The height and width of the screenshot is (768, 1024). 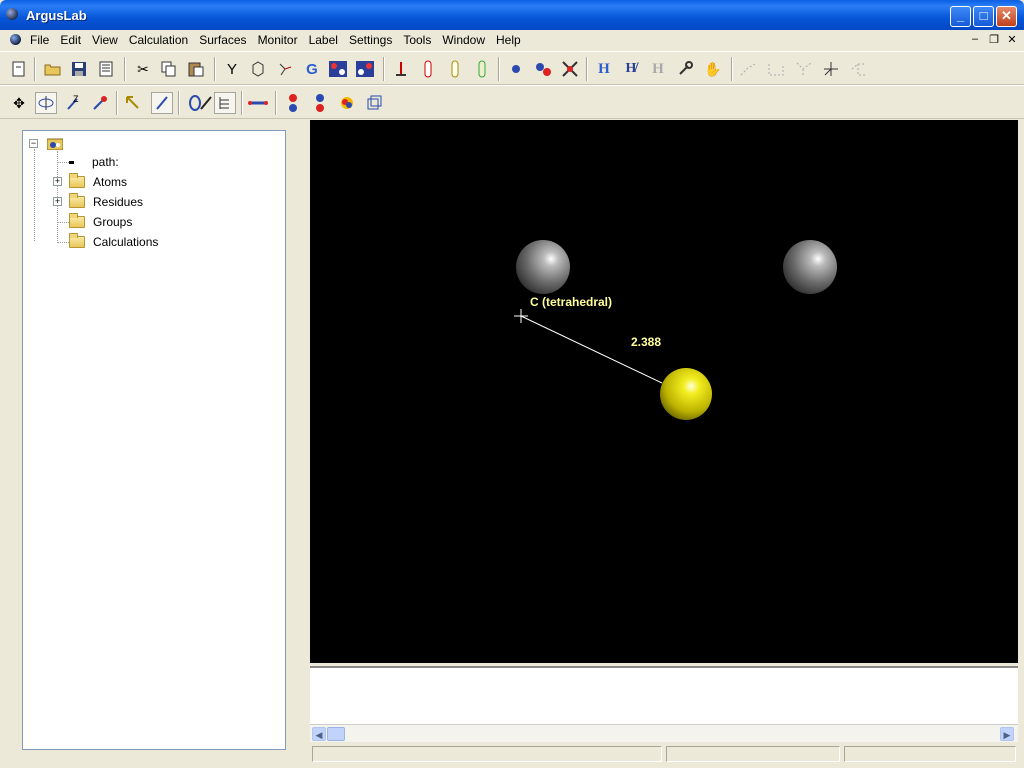 What do you see at coordinates (143, 69) in the screenshot?
I see `cut-icon: ✂` at bounding box center [143, 69].